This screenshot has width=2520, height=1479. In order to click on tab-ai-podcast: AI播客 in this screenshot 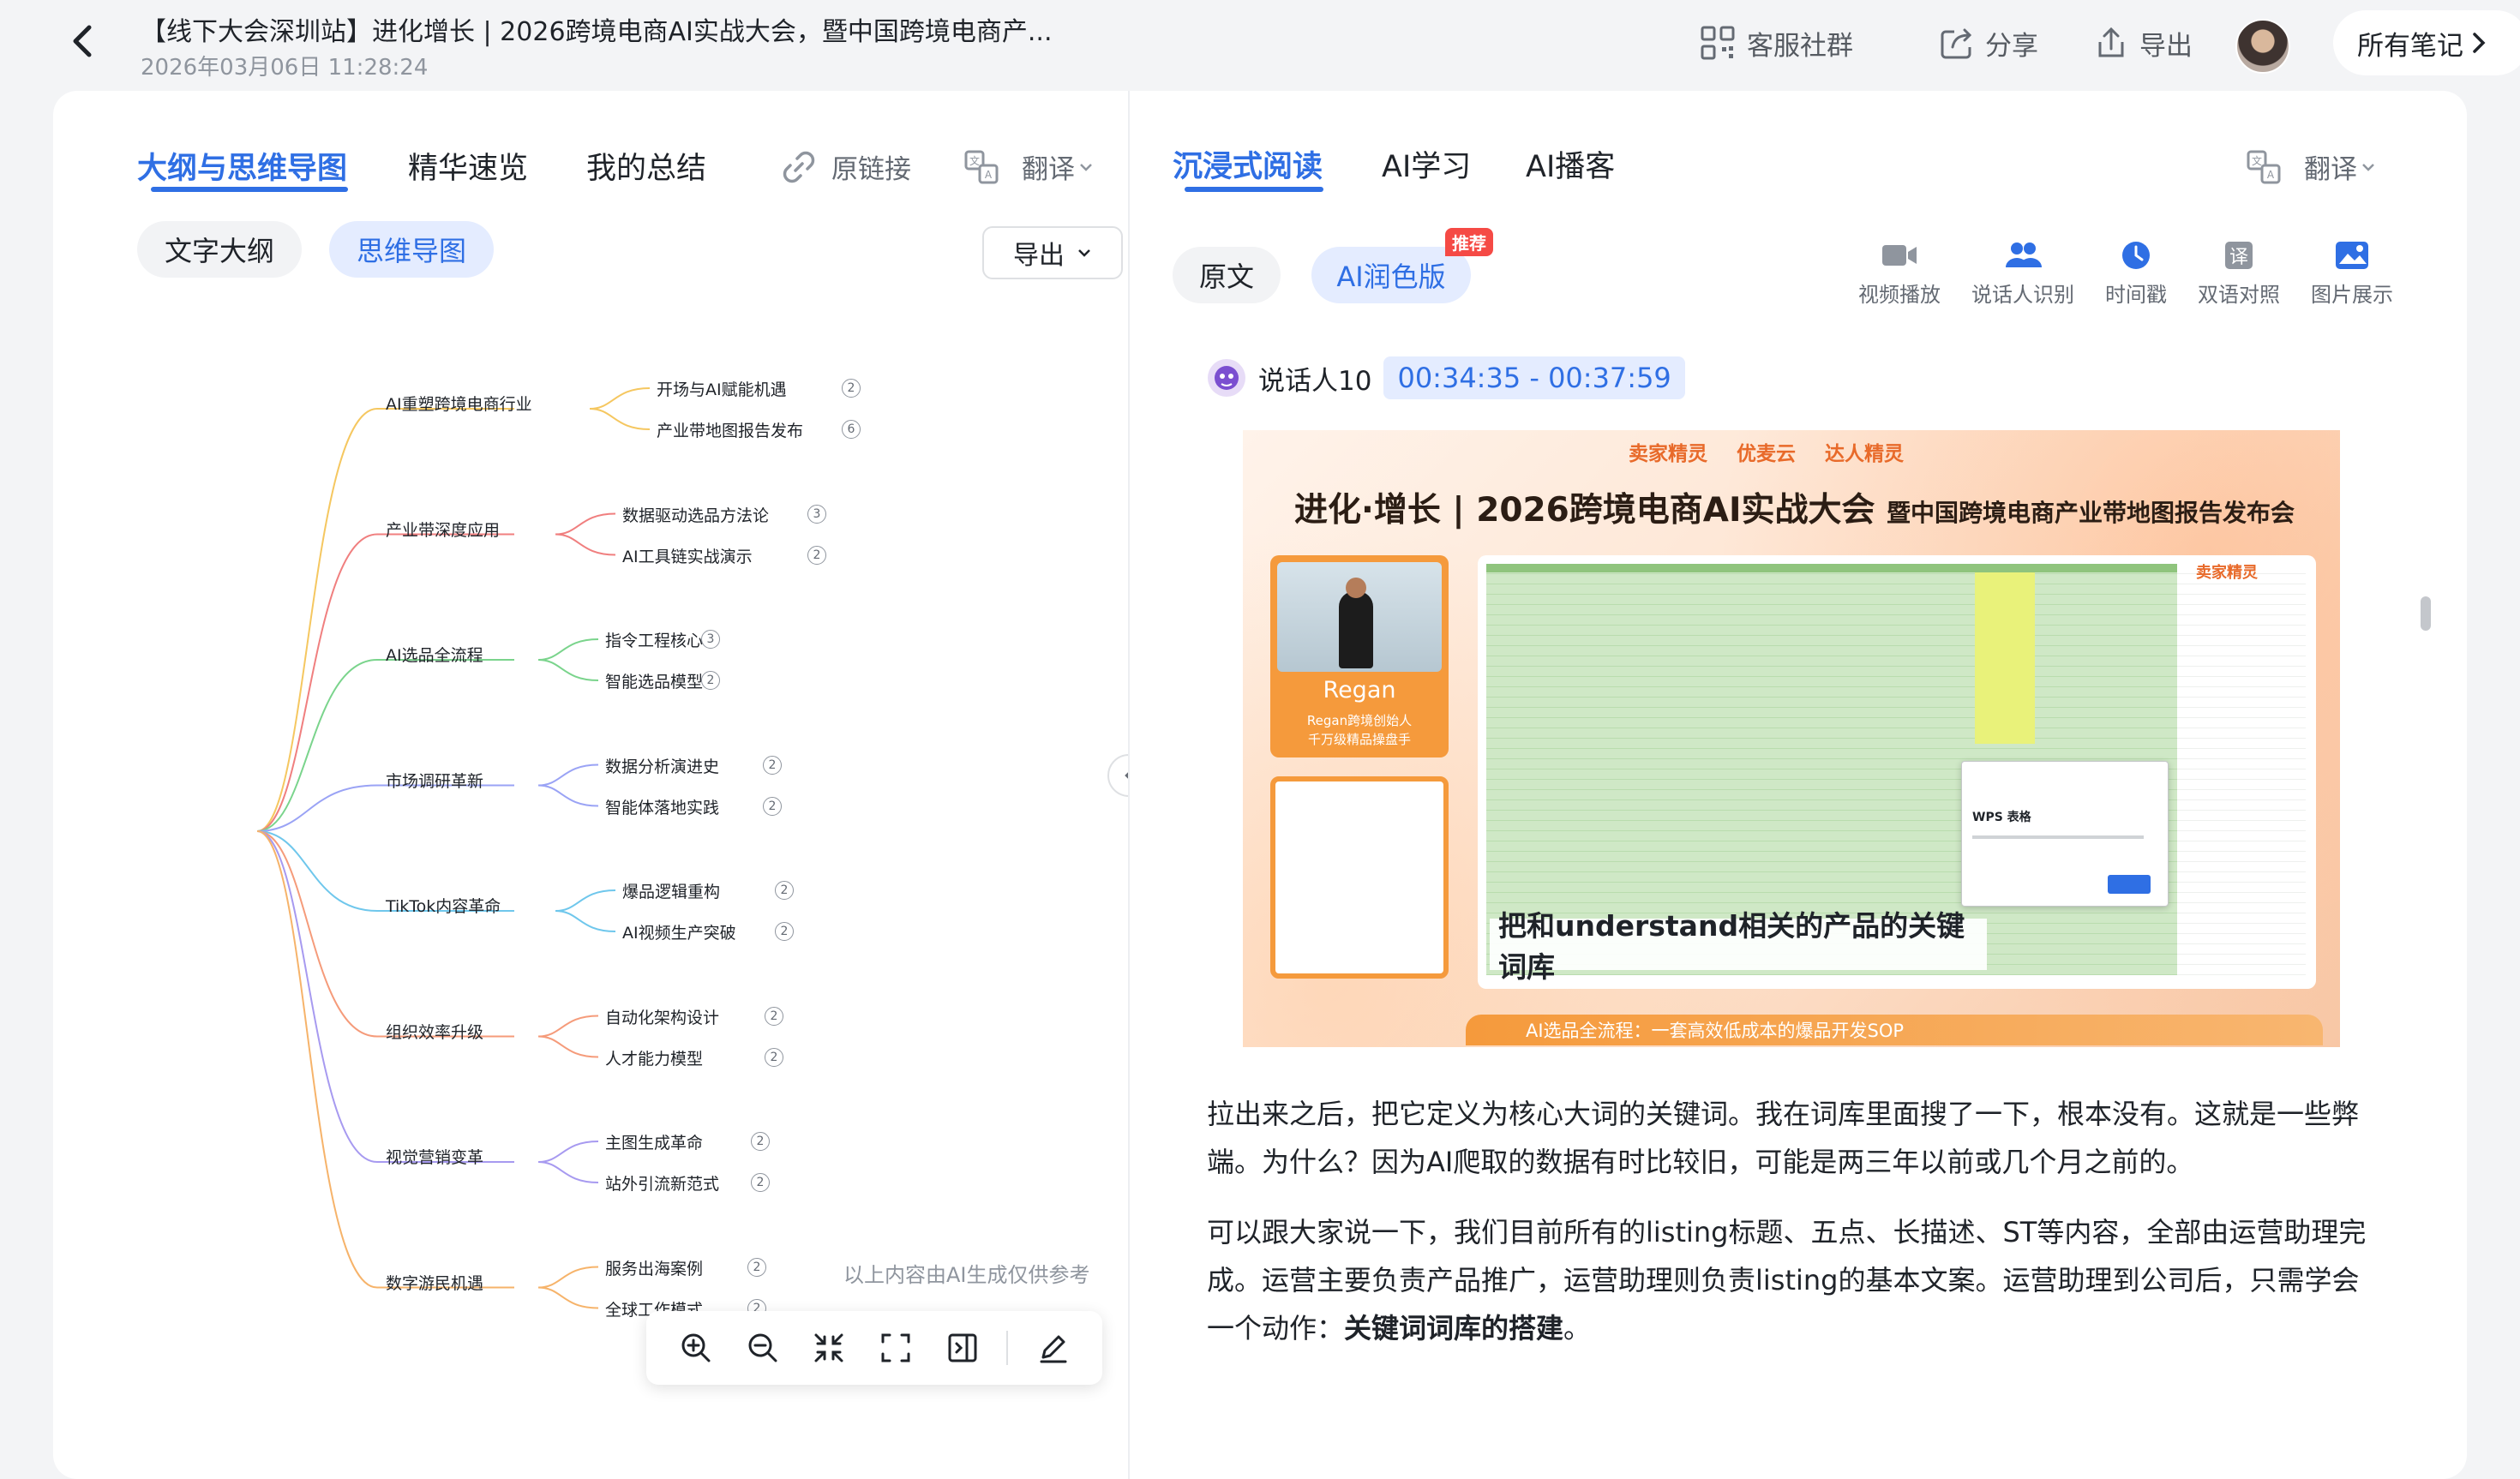, I will do `click(1570, 164)`.